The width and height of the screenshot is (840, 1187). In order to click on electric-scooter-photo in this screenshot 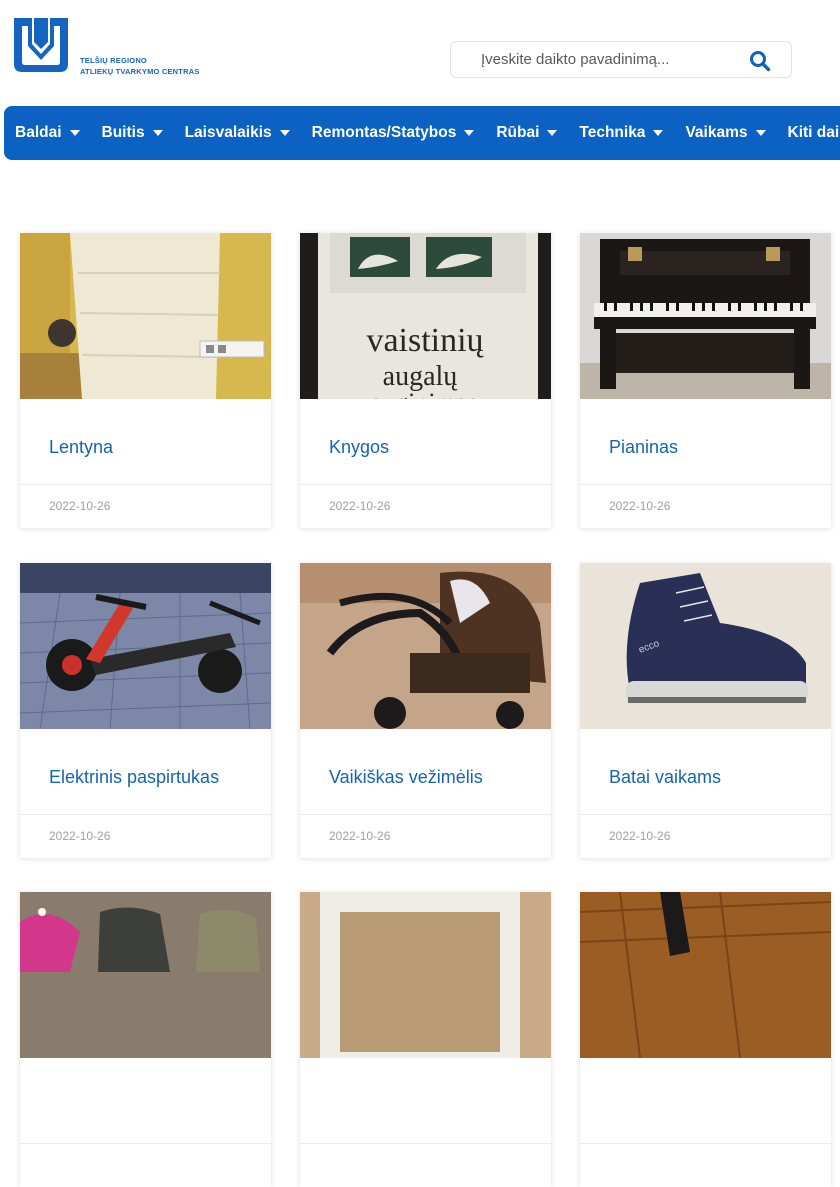, I will do `click(145, 646)`.